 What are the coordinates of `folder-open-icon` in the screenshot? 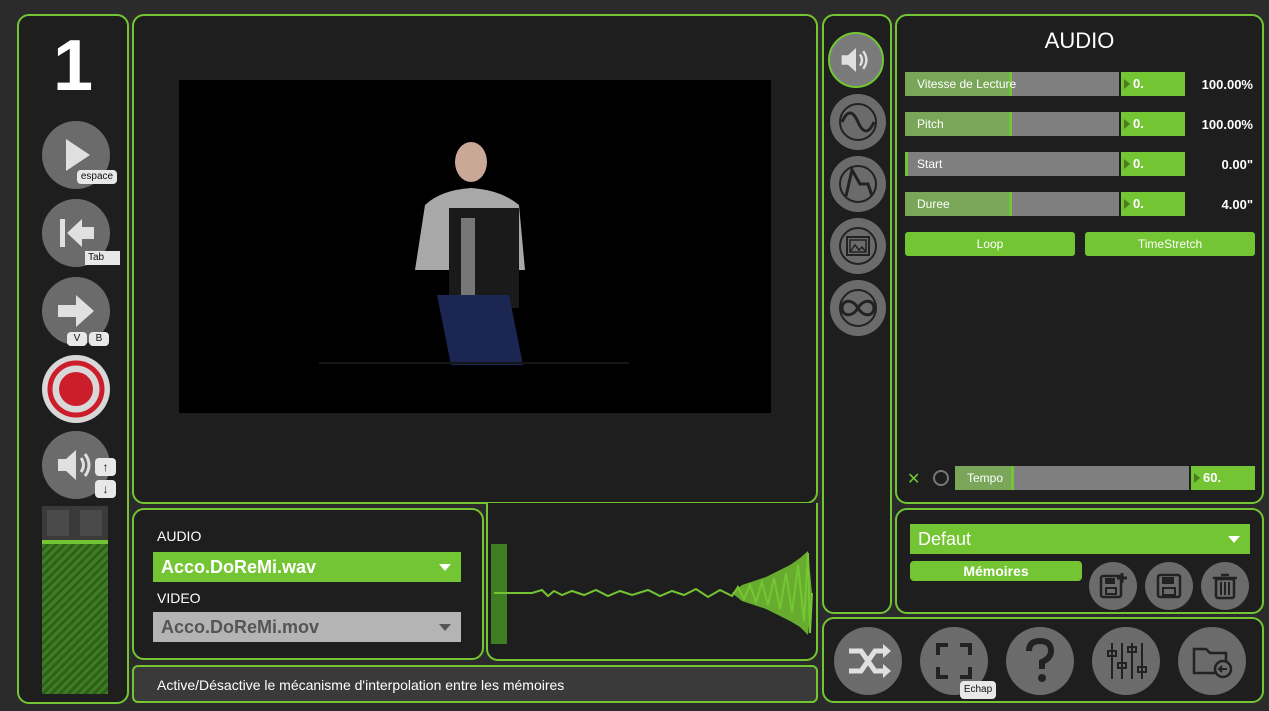 It's located at (1212, 663).